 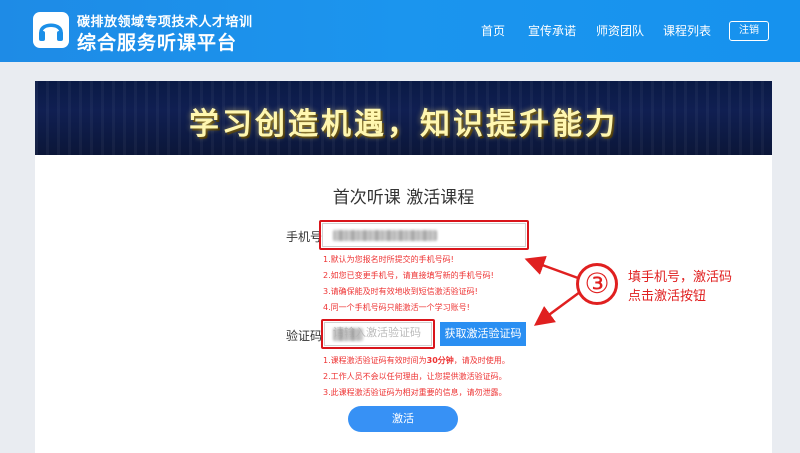 What do you see at coordinates (597, 284) in the screenshot?
I see `step-number-badge: ③` at bounding box center [597, 284].